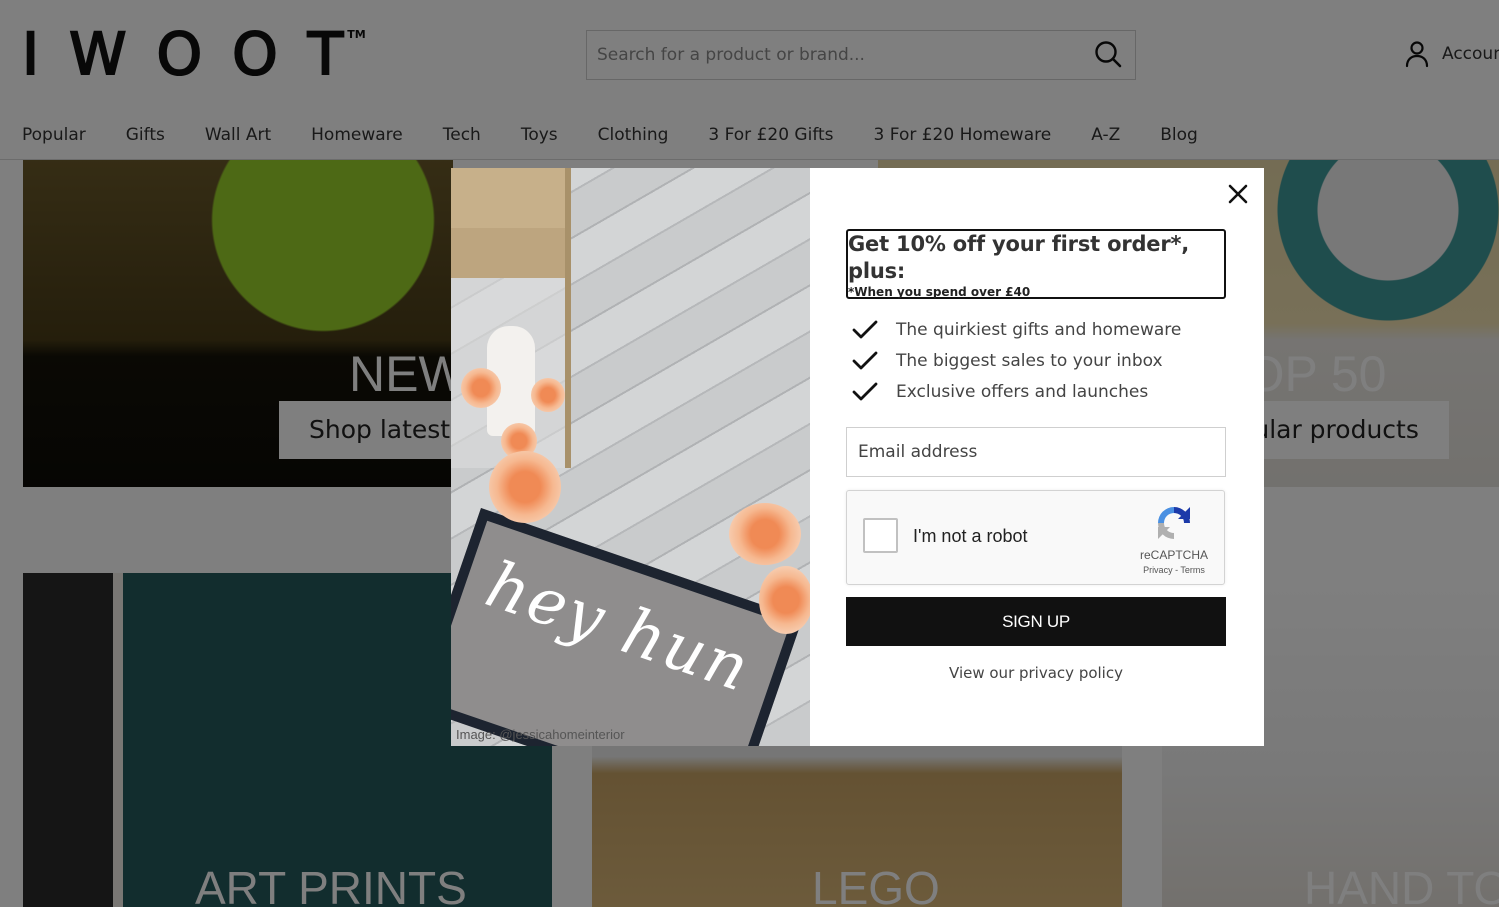 The image size is (1499, 907). Describe the element at coordinates (1173, 555) in the screenshot. I see `recaptcha-brand: reCAPTCHA` at that location.